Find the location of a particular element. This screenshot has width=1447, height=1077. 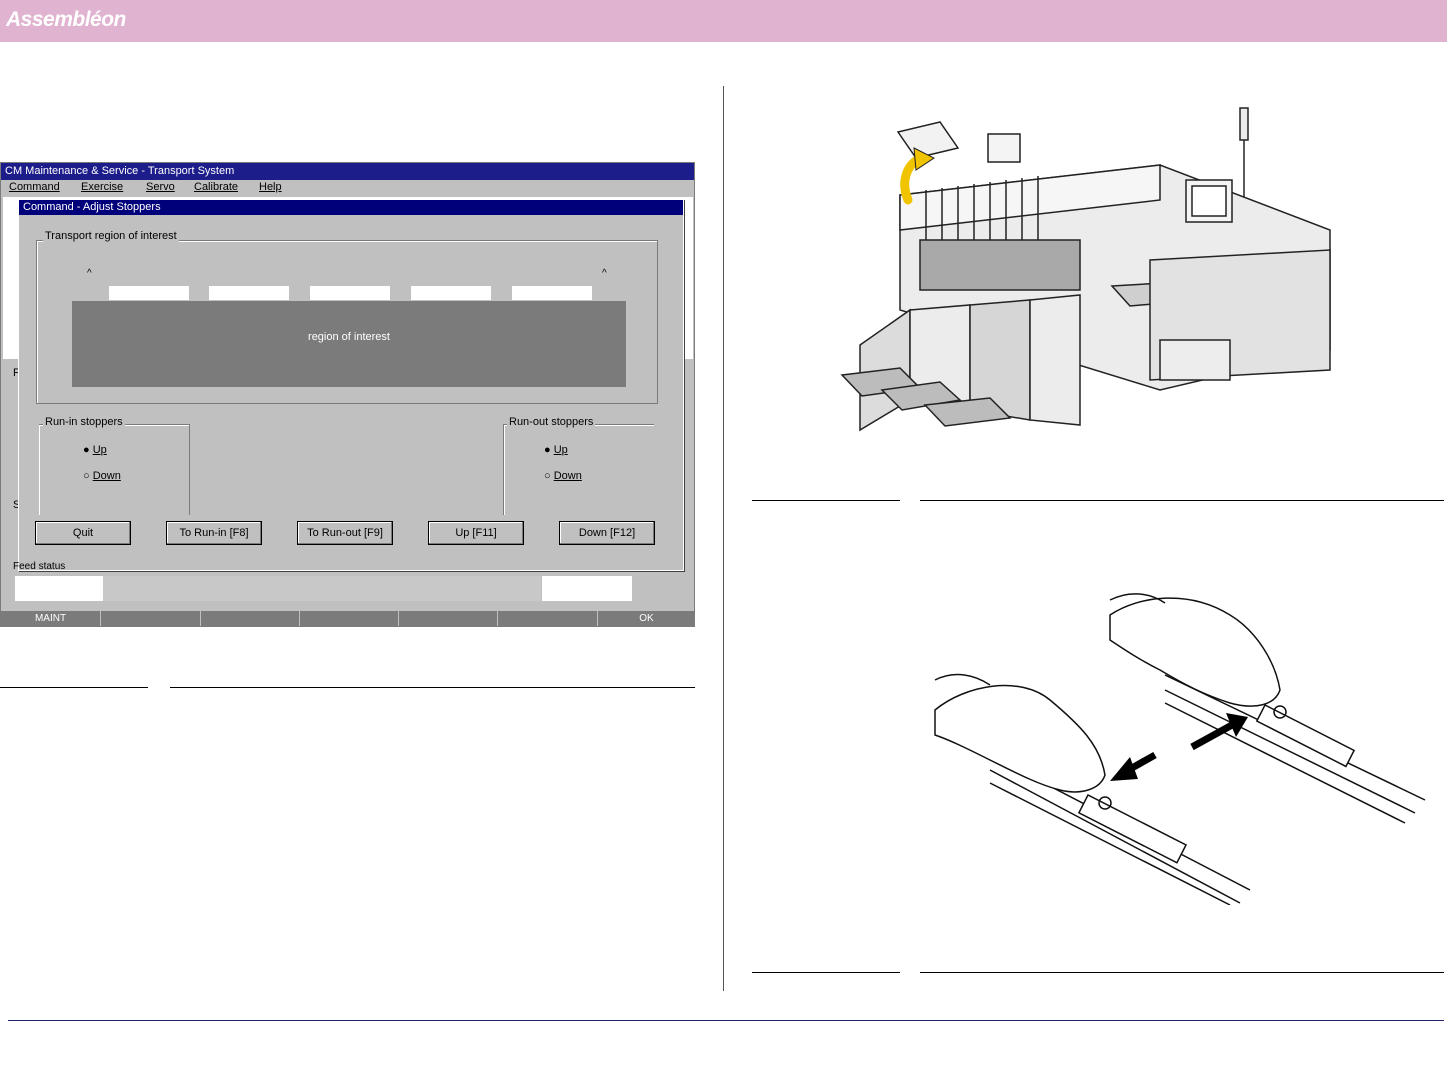

column-divider is located at coordinates (723, 538).